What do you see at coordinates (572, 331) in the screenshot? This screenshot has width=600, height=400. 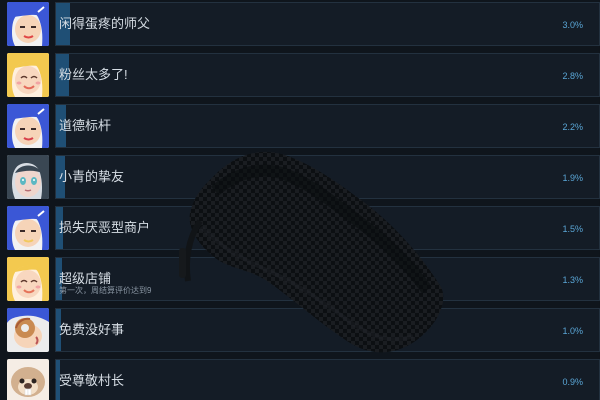 I see `achievement-percent: 1.0%` at bounding box center [572, 331].